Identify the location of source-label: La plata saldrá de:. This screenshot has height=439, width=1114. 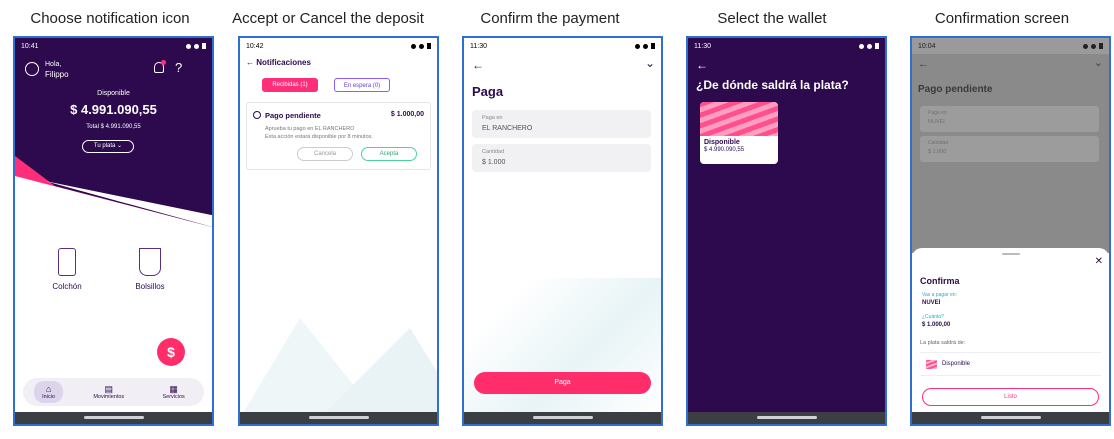
(943, 343).